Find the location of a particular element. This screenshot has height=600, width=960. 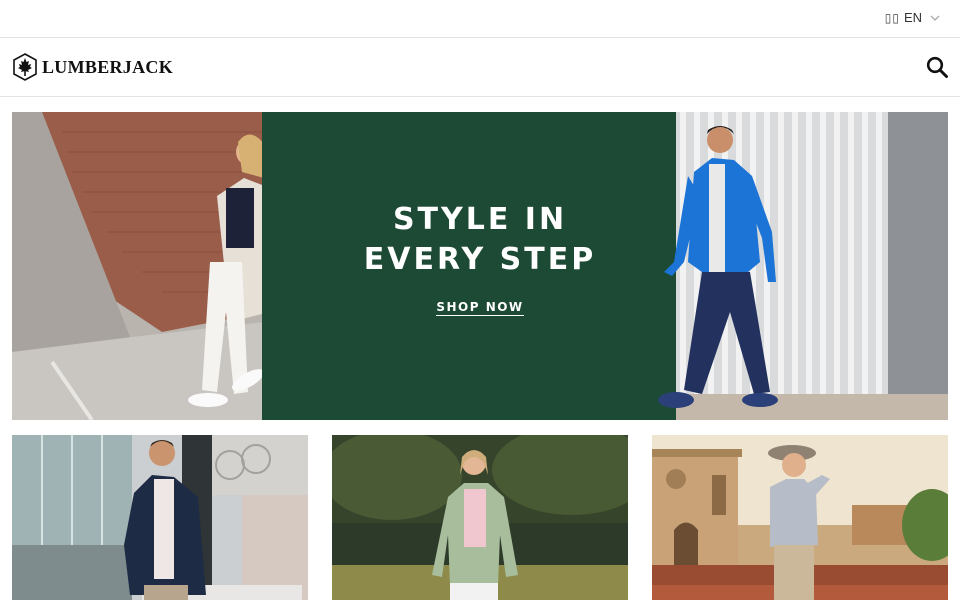

hero-headline: STYLE IN EVERY STEP is located at coordinates (480, 240).